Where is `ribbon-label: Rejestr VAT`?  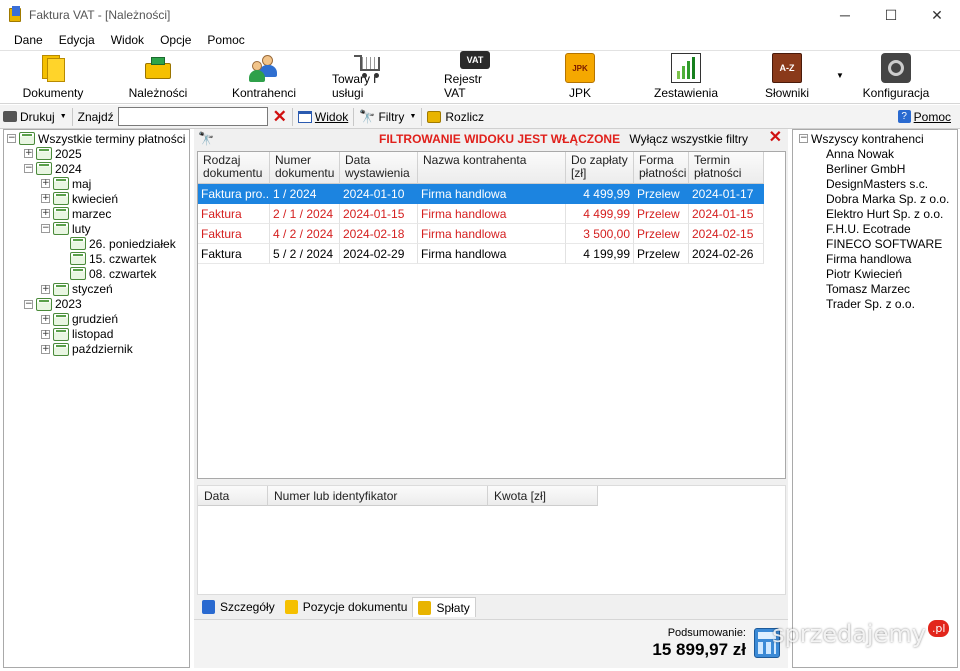 ribbon-label: Rejestr VAT is located at coordinates (463, 86).